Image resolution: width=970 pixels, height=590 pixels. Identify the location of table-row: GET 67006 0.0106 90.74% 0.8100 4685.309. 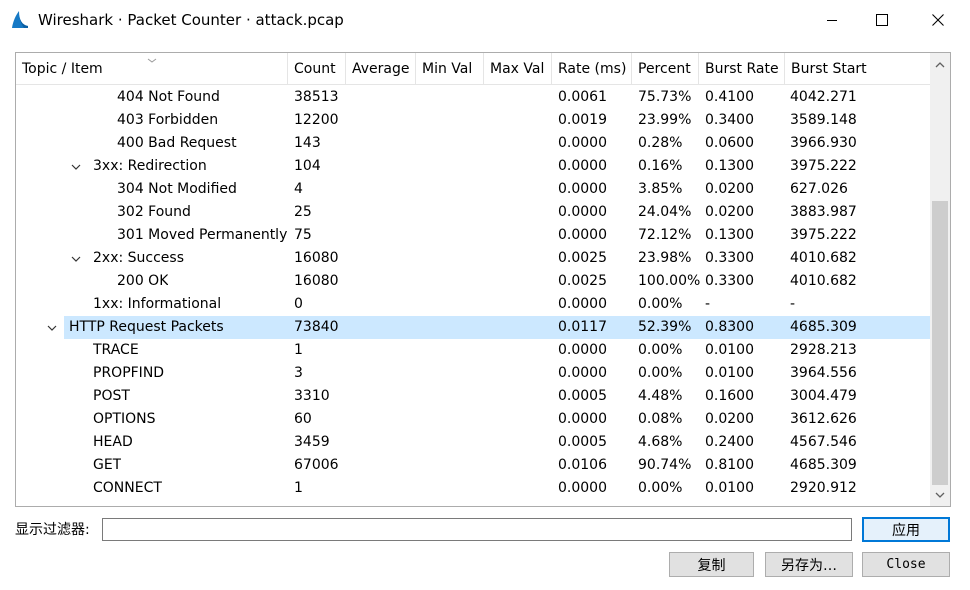
(473, 465).